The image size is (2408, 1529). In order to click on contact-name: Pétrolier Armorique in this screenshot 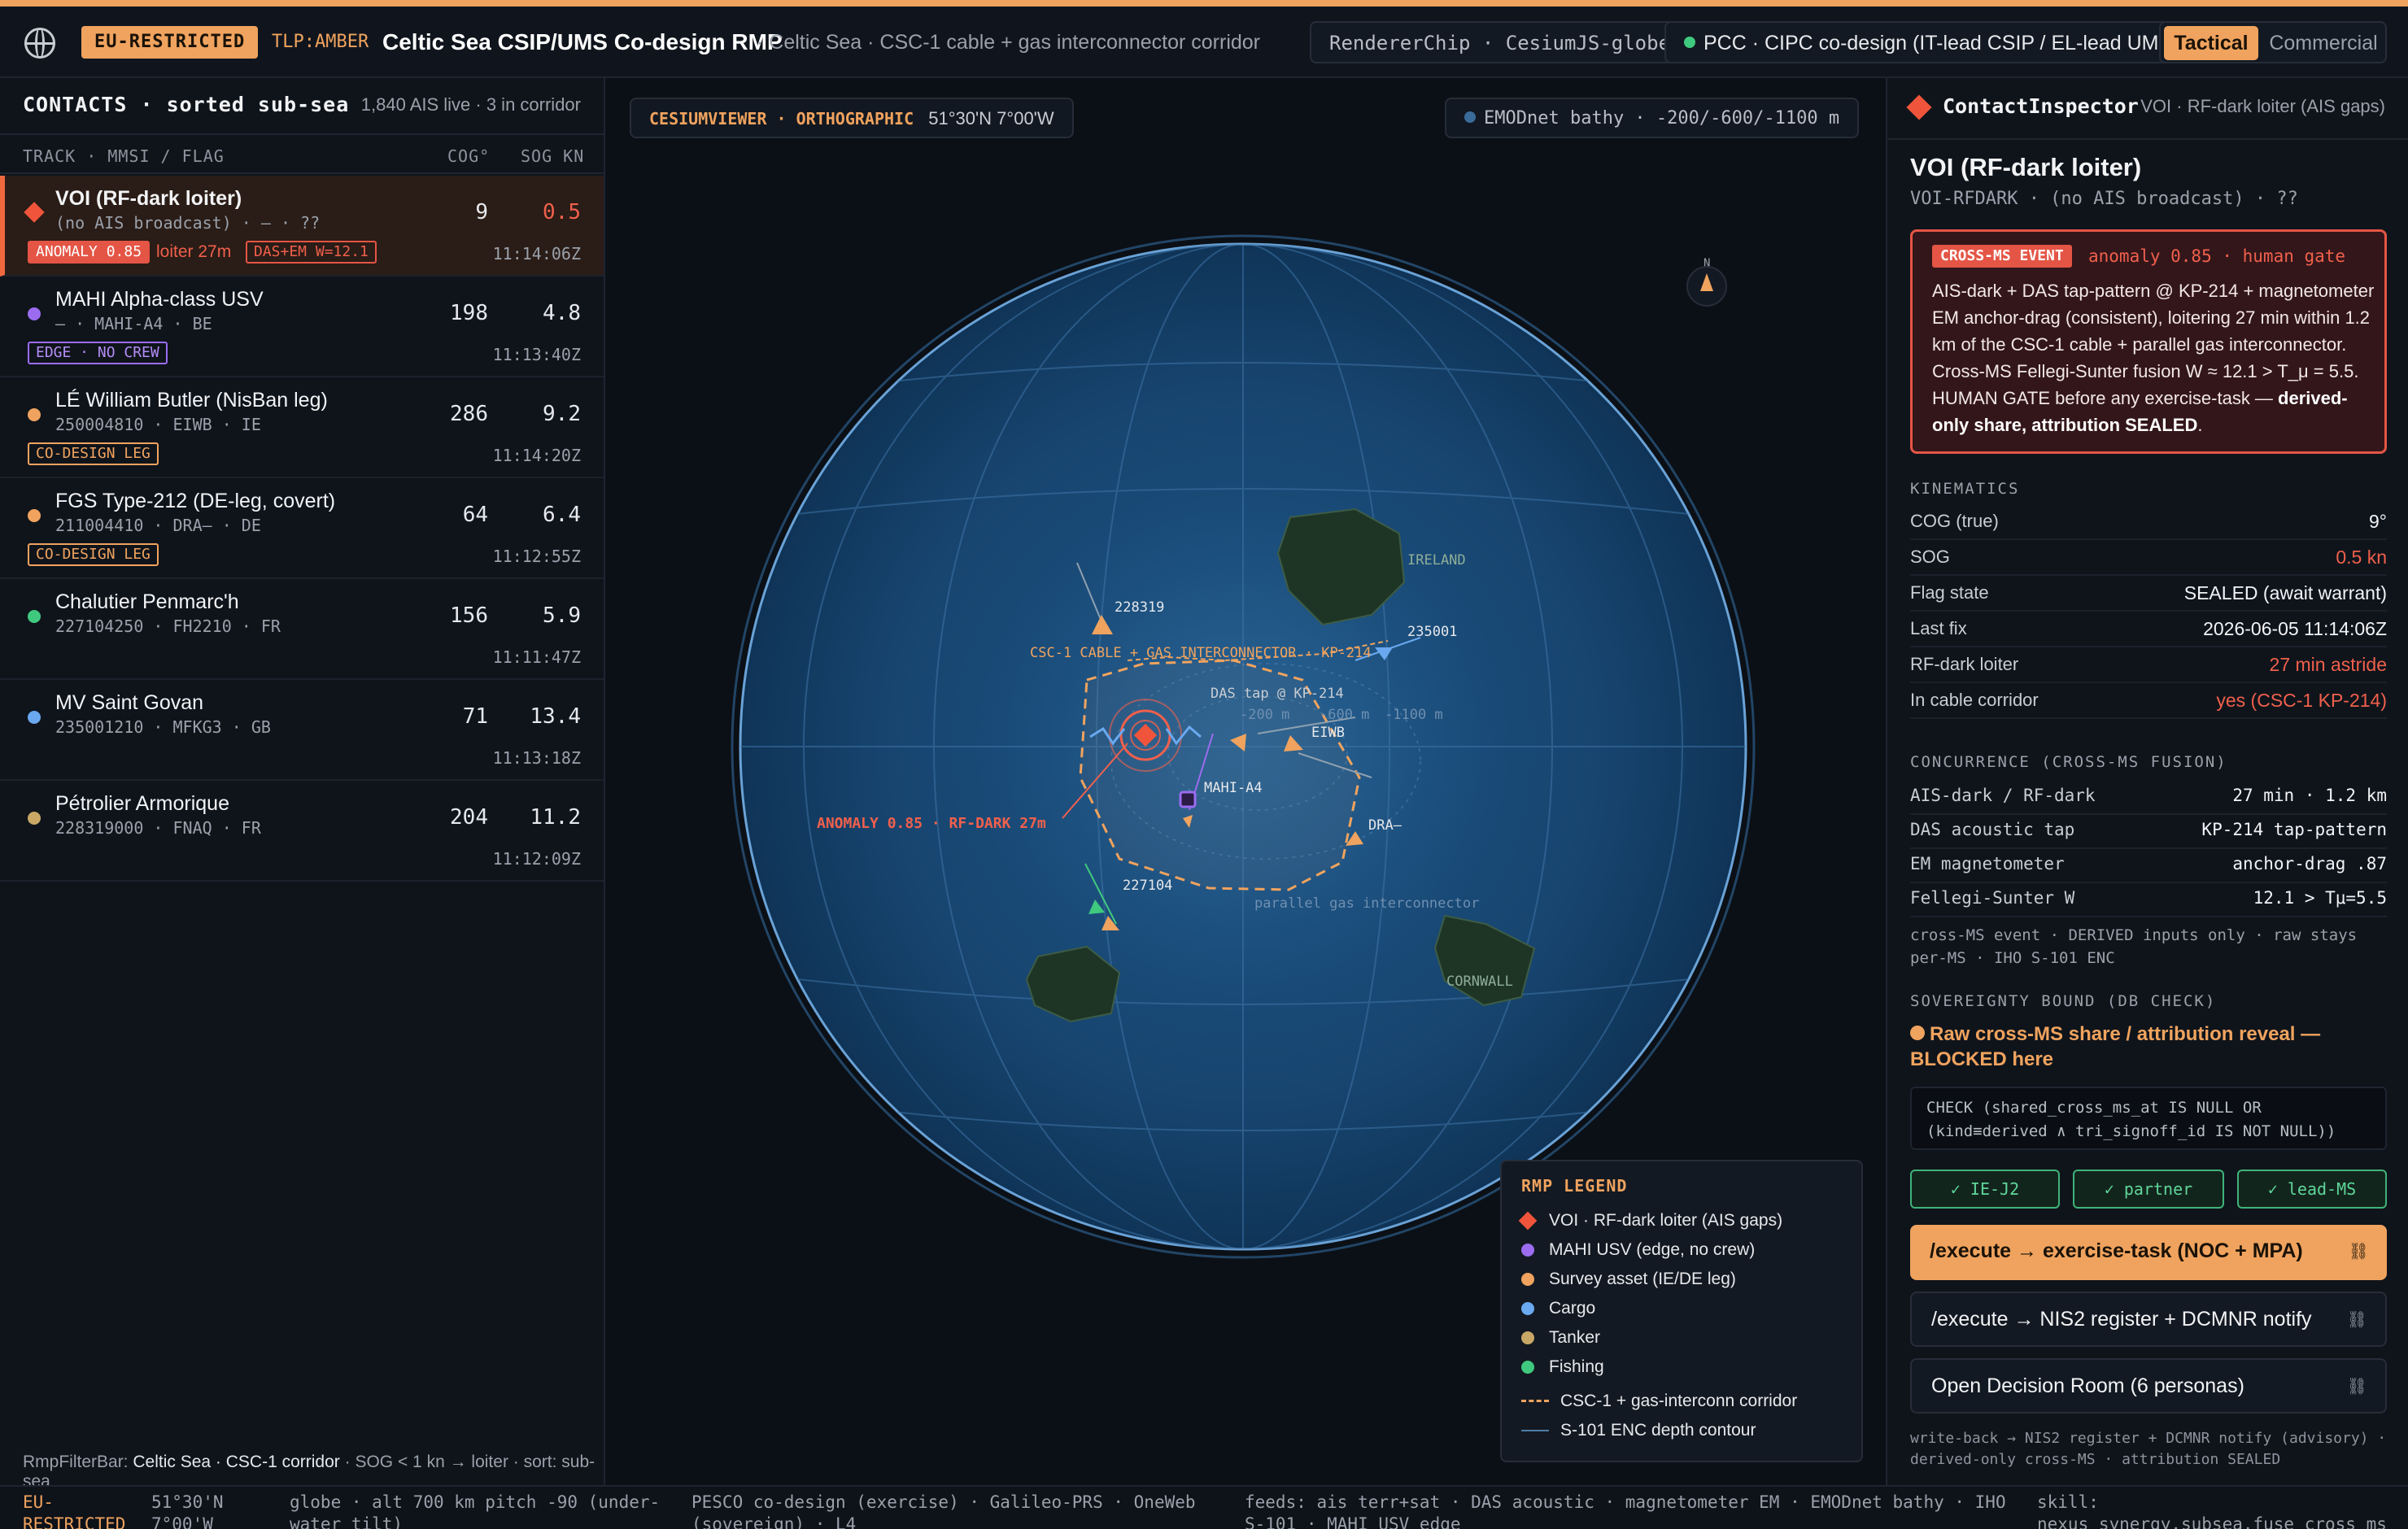, I will do `click(142, 803)`.